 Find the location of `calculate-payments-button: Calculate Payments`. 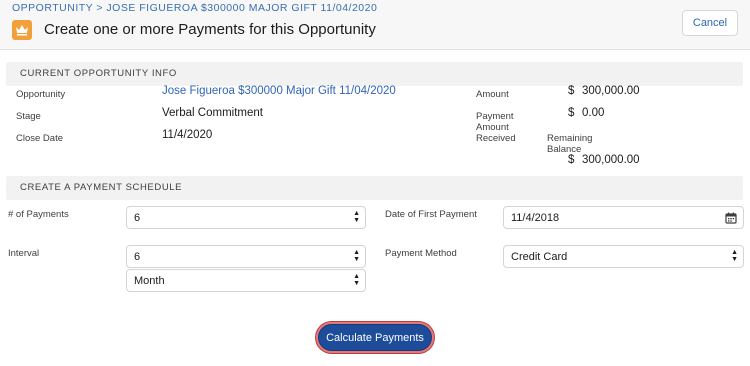

calculate-payments-button: Calculate Payments is located at coordinates (375, 337).